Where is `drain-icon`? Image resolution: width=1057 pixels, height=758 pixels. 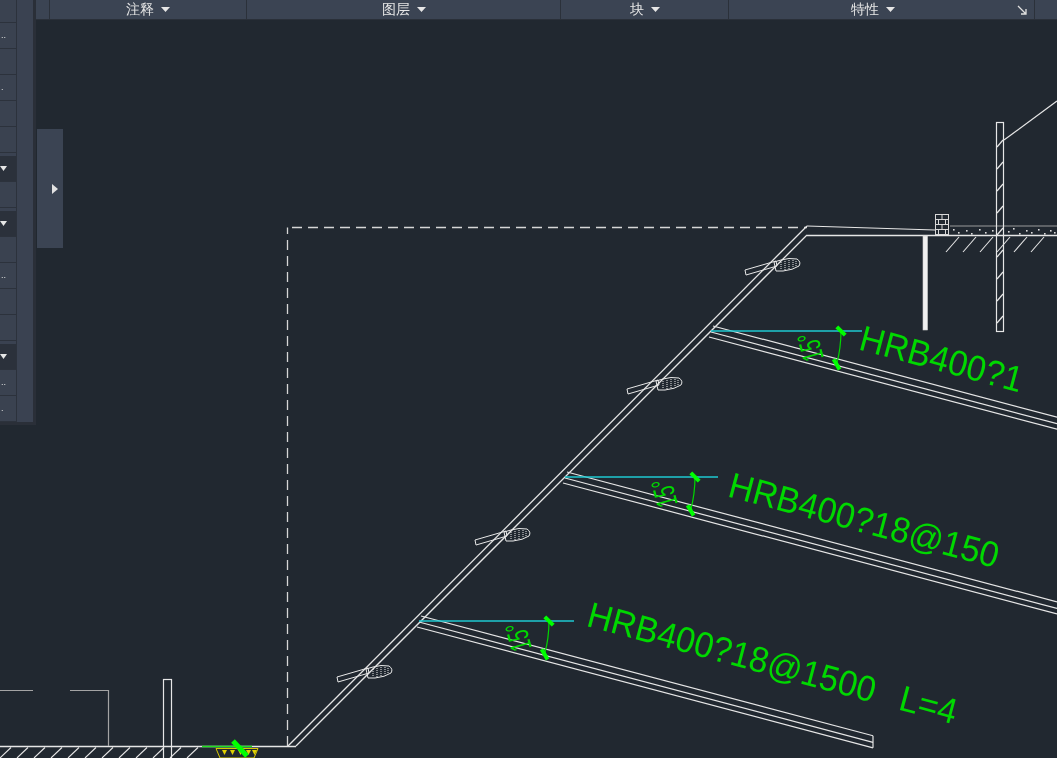
drain-icon is located at coordinates (230, 748).